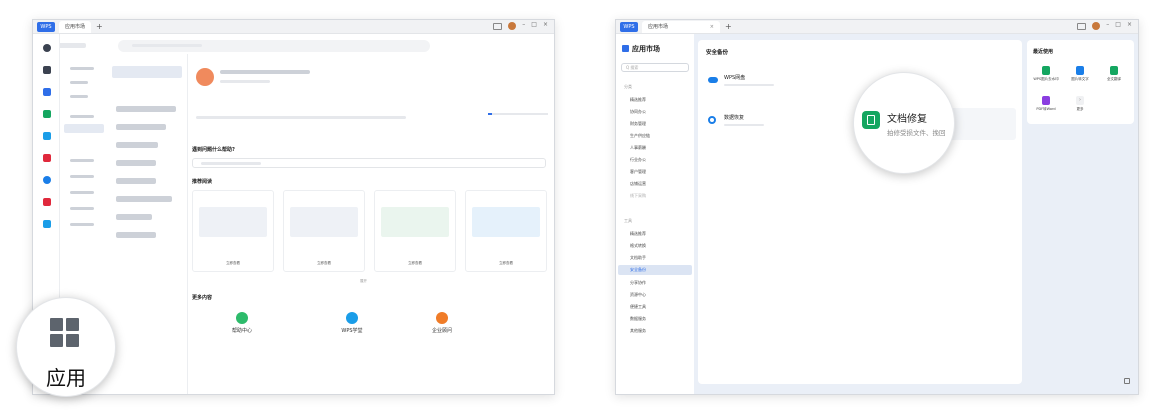  Describe the element at coordinates (65, 333) in the screenshot. I see `grid-apps-icon` at that location.